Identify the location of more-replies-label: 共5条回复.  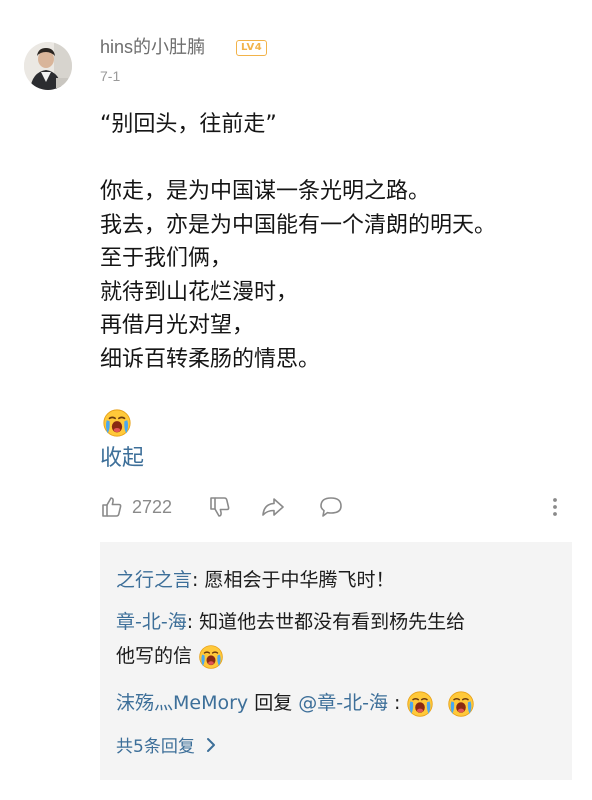
(155, 747).